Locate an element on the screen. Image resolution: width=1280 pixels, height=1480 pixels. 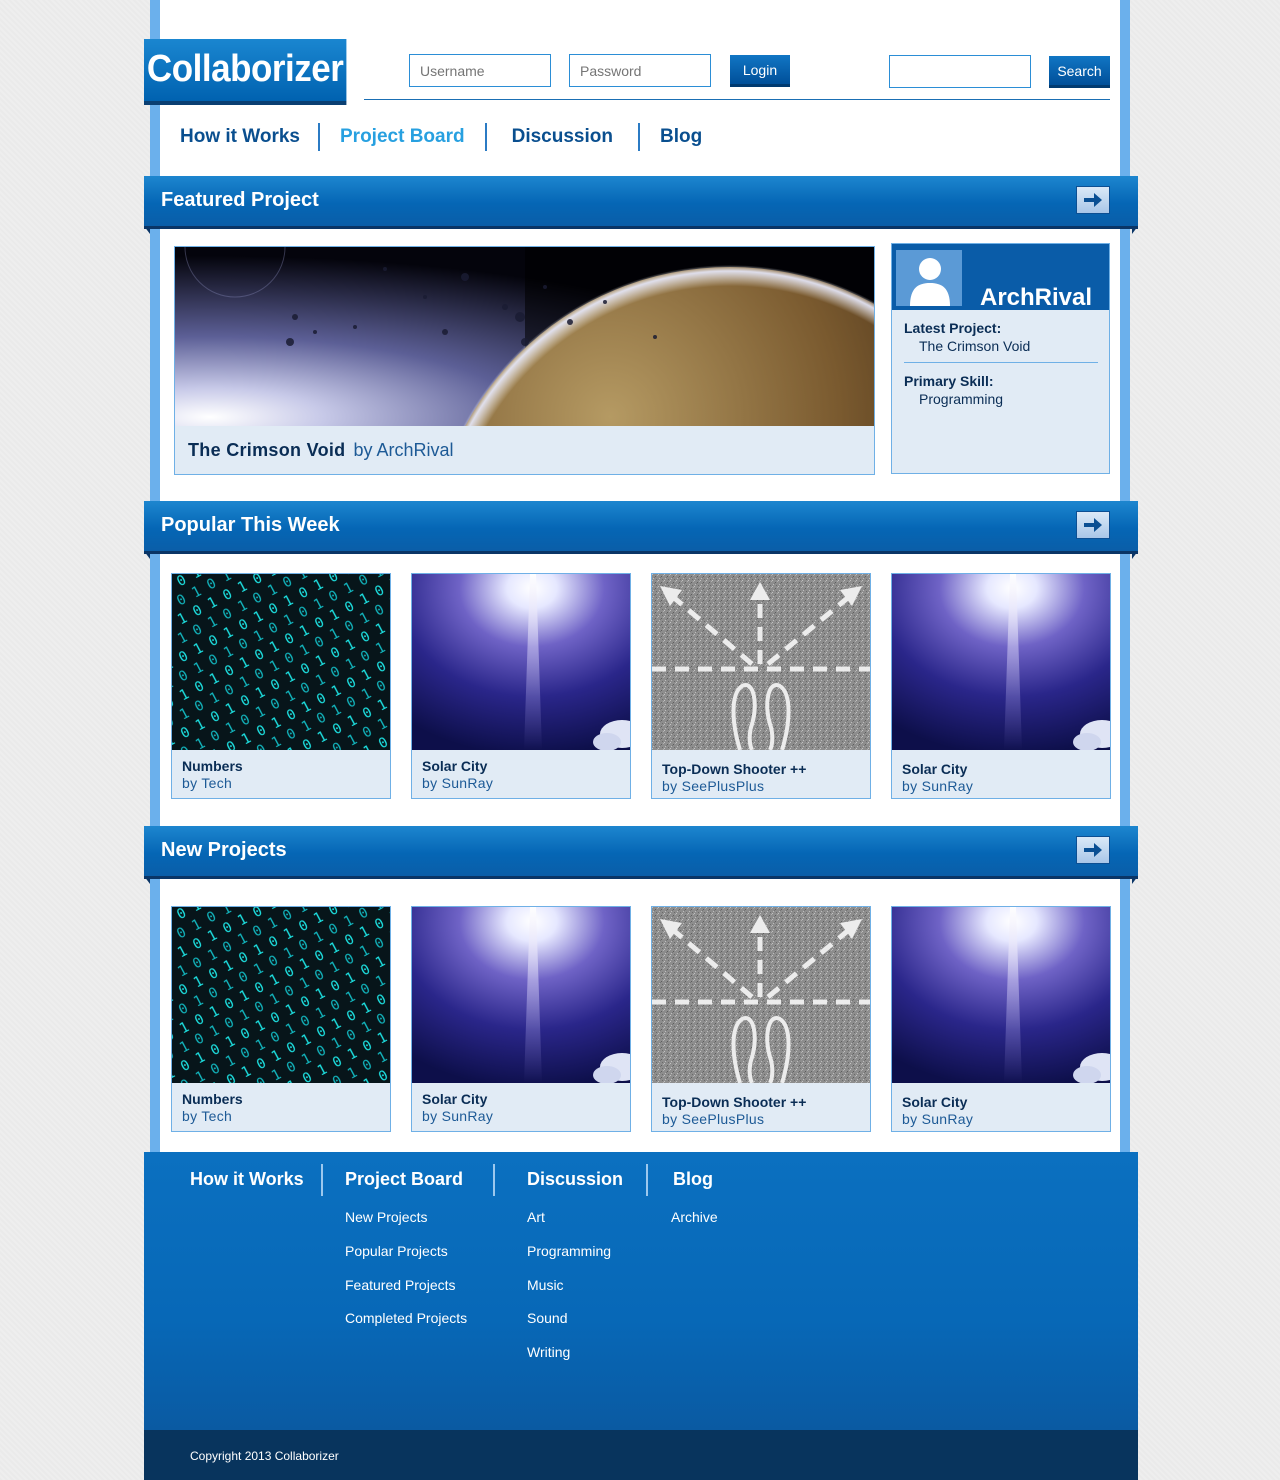
featured-project-card: The Crimson Void by ArchRival is located at coordinates (524, 360).